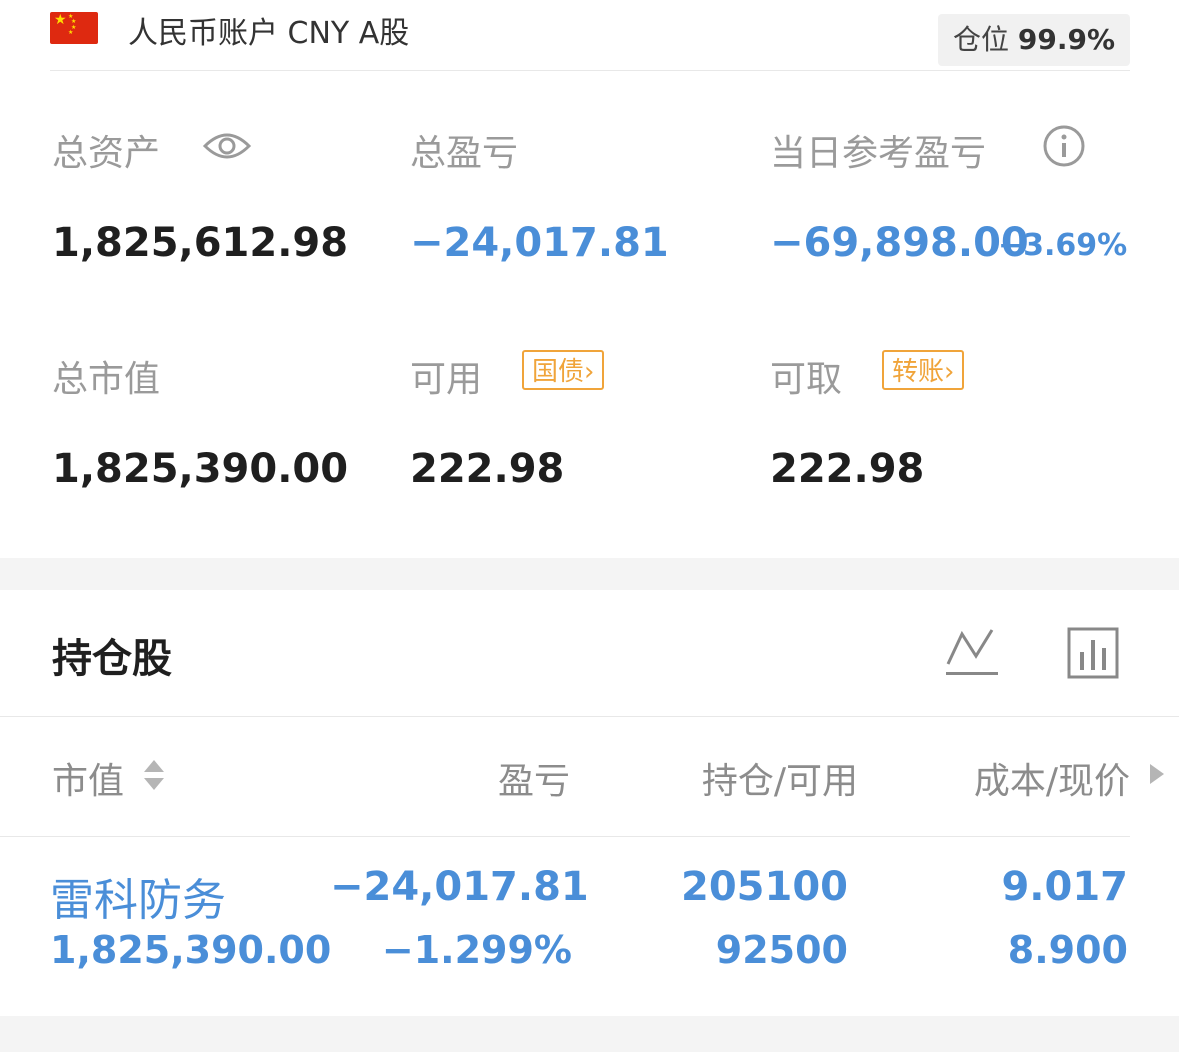 The height and width of the screenshot is (1052, 1179). What do you see at coordinates (470, 778) in the screenshot?
I see `column-header-pnl: 盈亏` at bounding box center [470, 778].